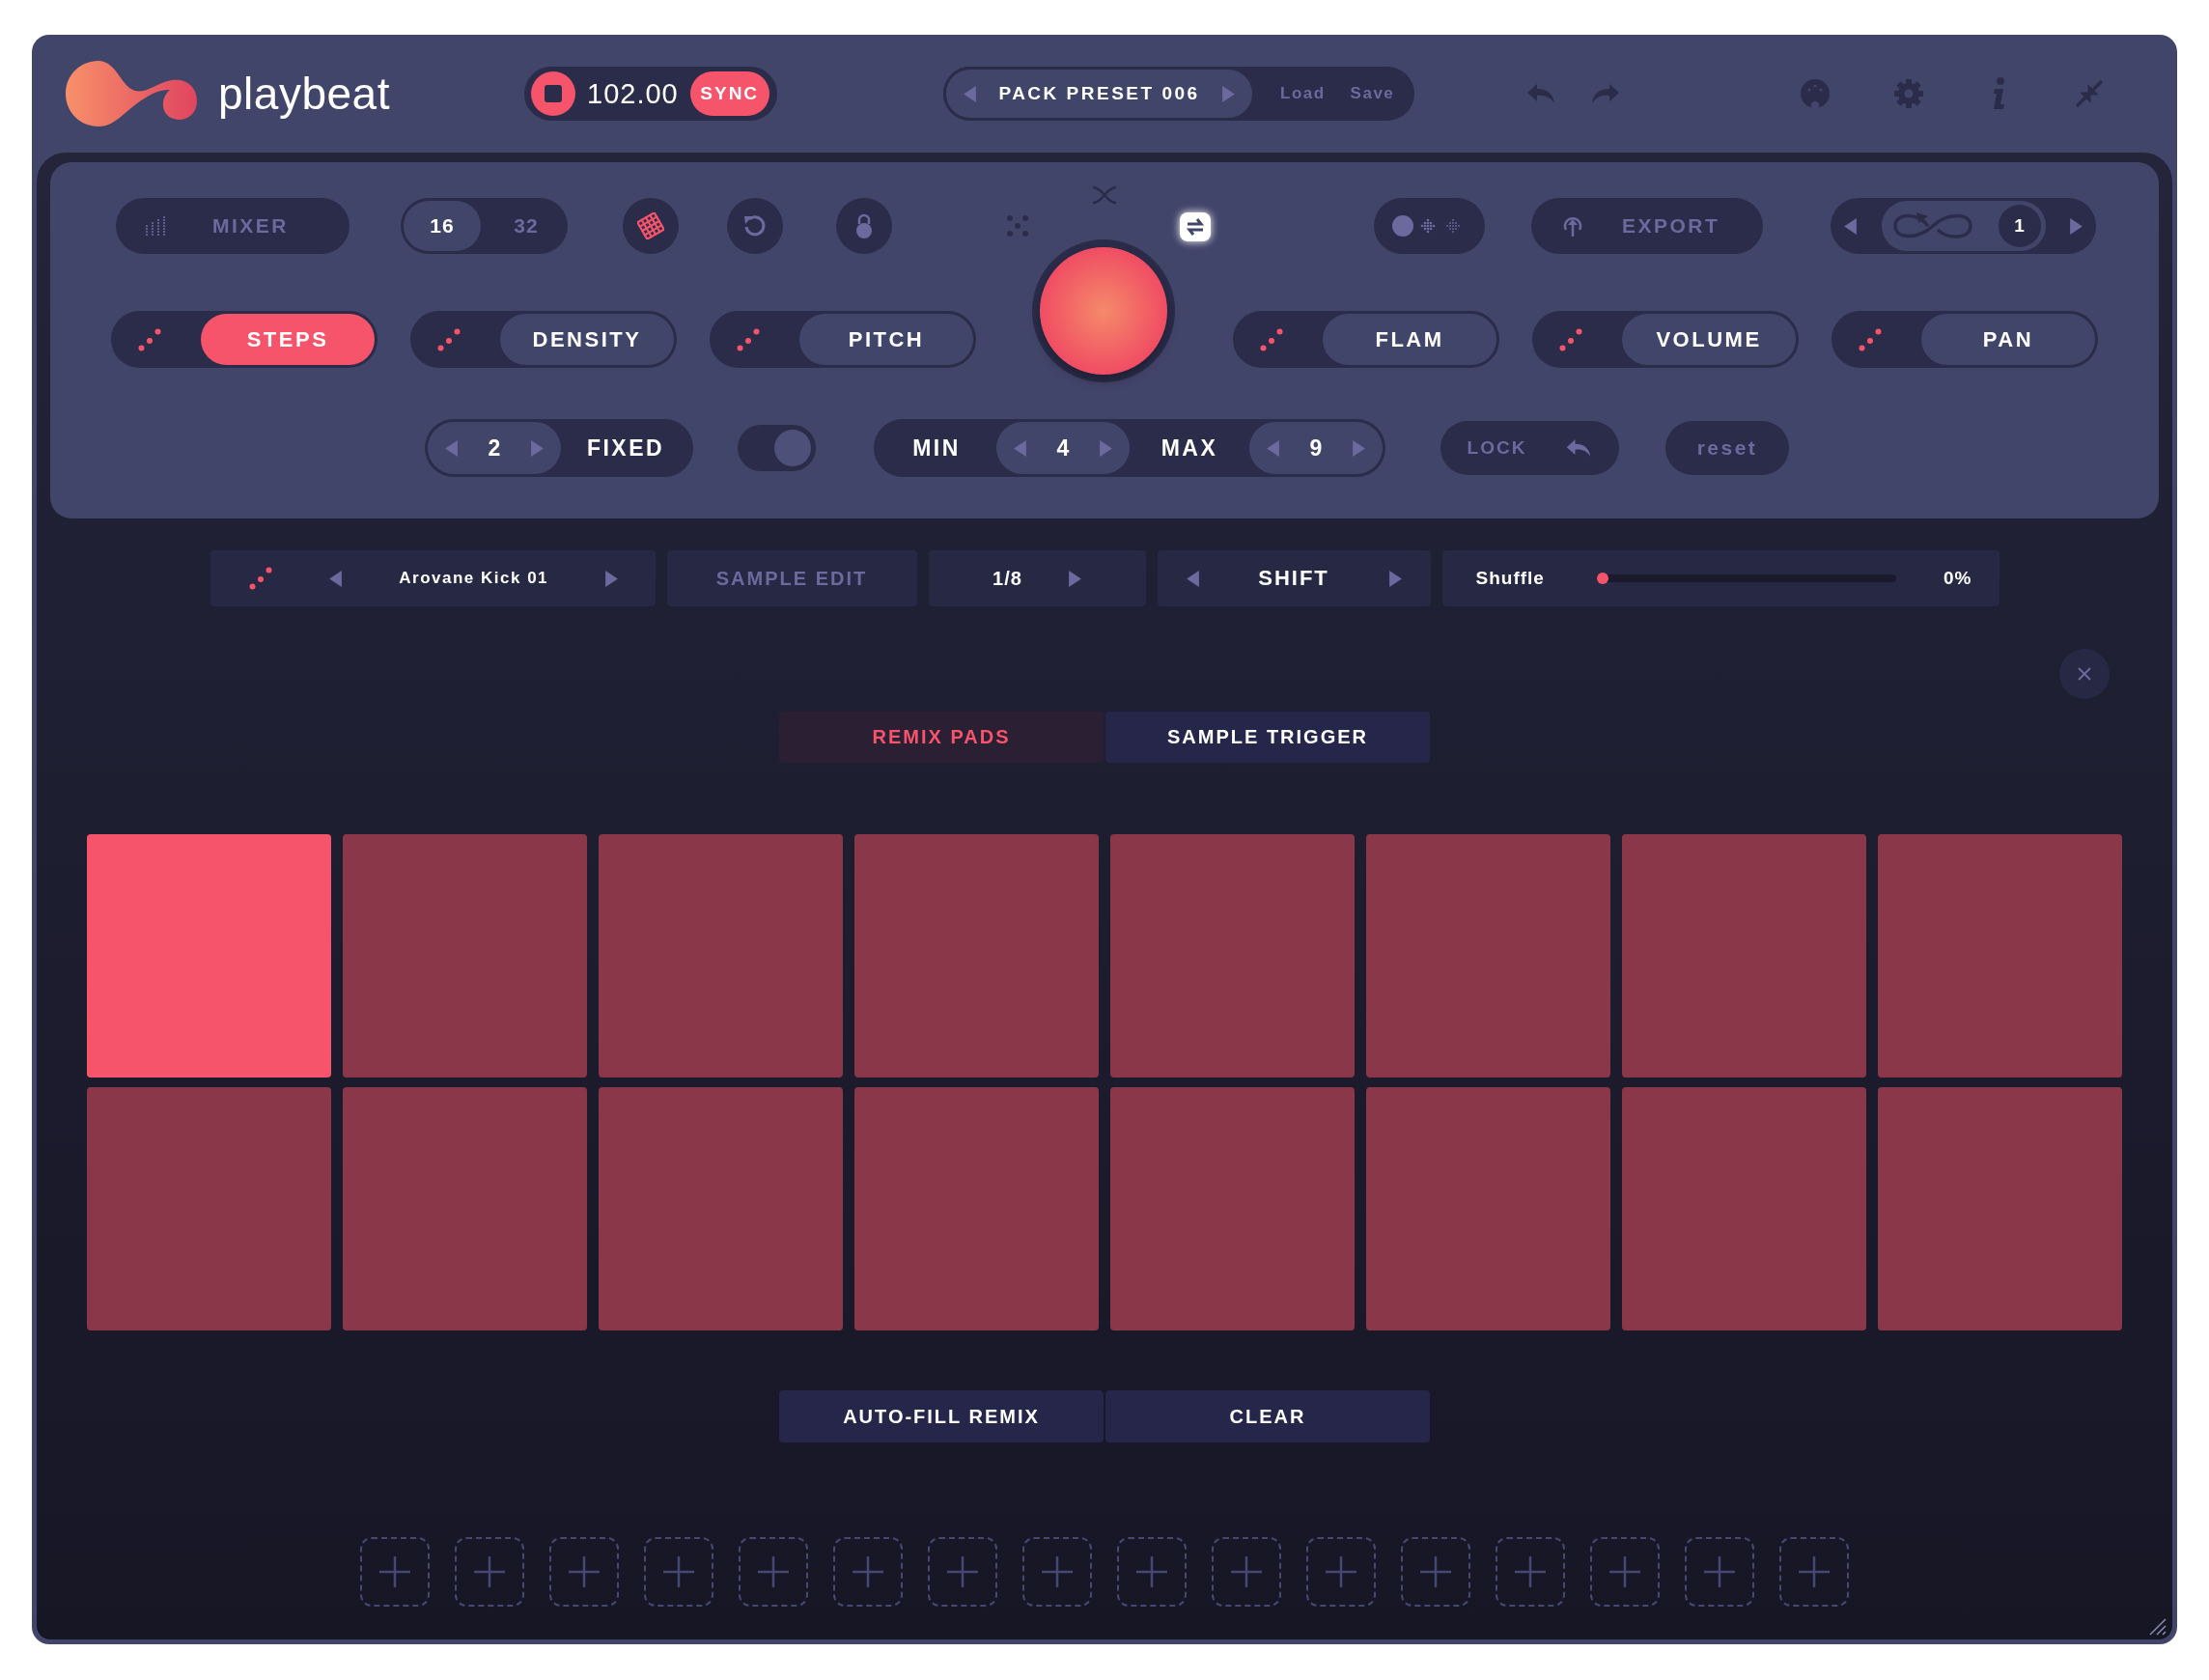 The width and height of the screenshot is (2209, 1680). Describe the element at coordinates (1303, 94) in the screenshot. I see `load-button: Load` at that location.